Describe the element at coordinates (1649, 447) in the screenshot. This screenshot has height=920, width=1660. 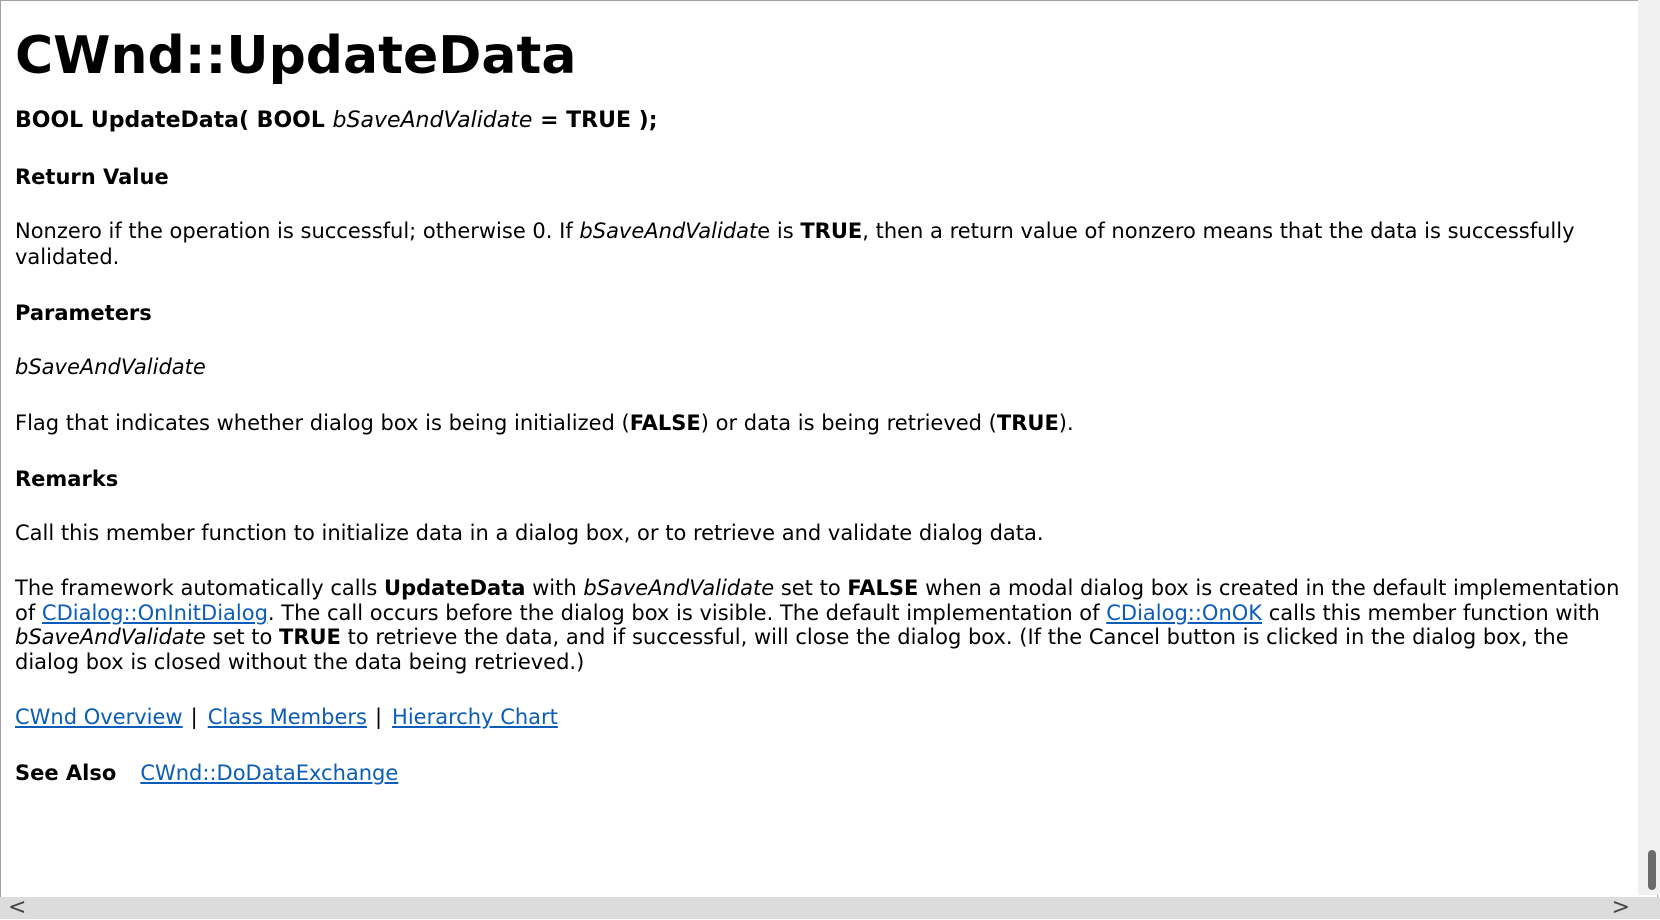
I see `vertical-scrollbar` at that location.